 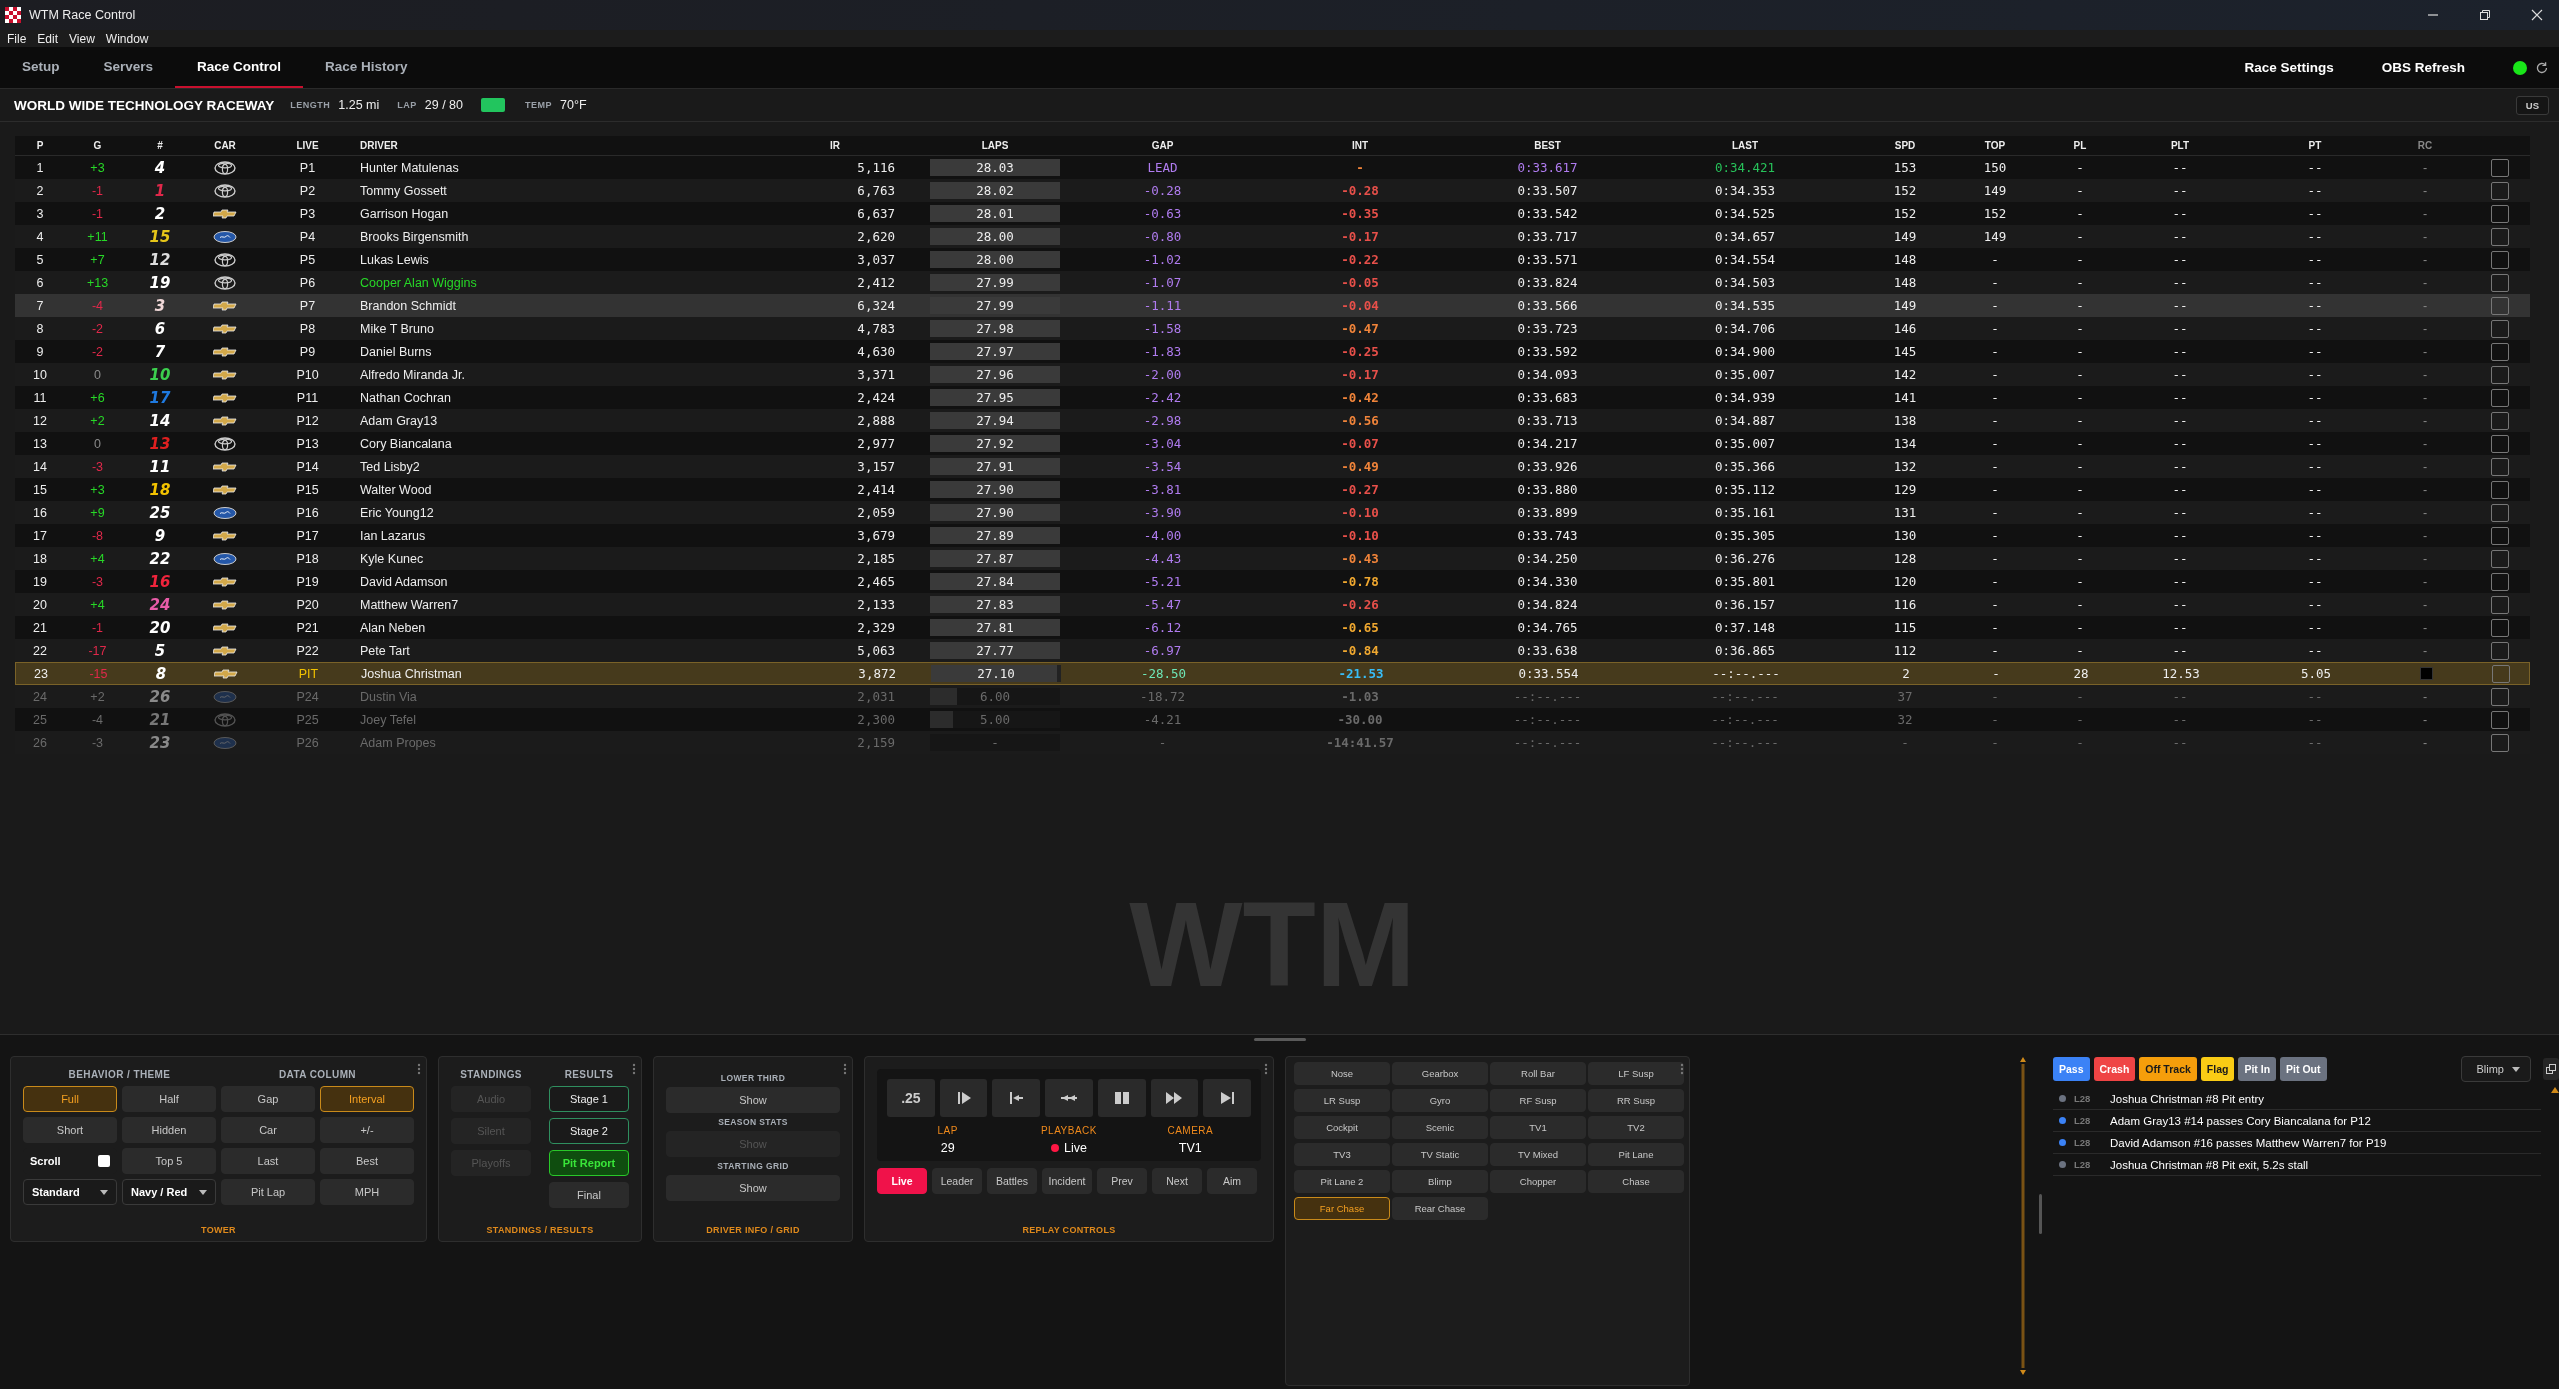 What do you see at coordinates (2071, 1069) in the screenshot?
I see `filter-chip: Pass` at bounding box center [2071, 1069].